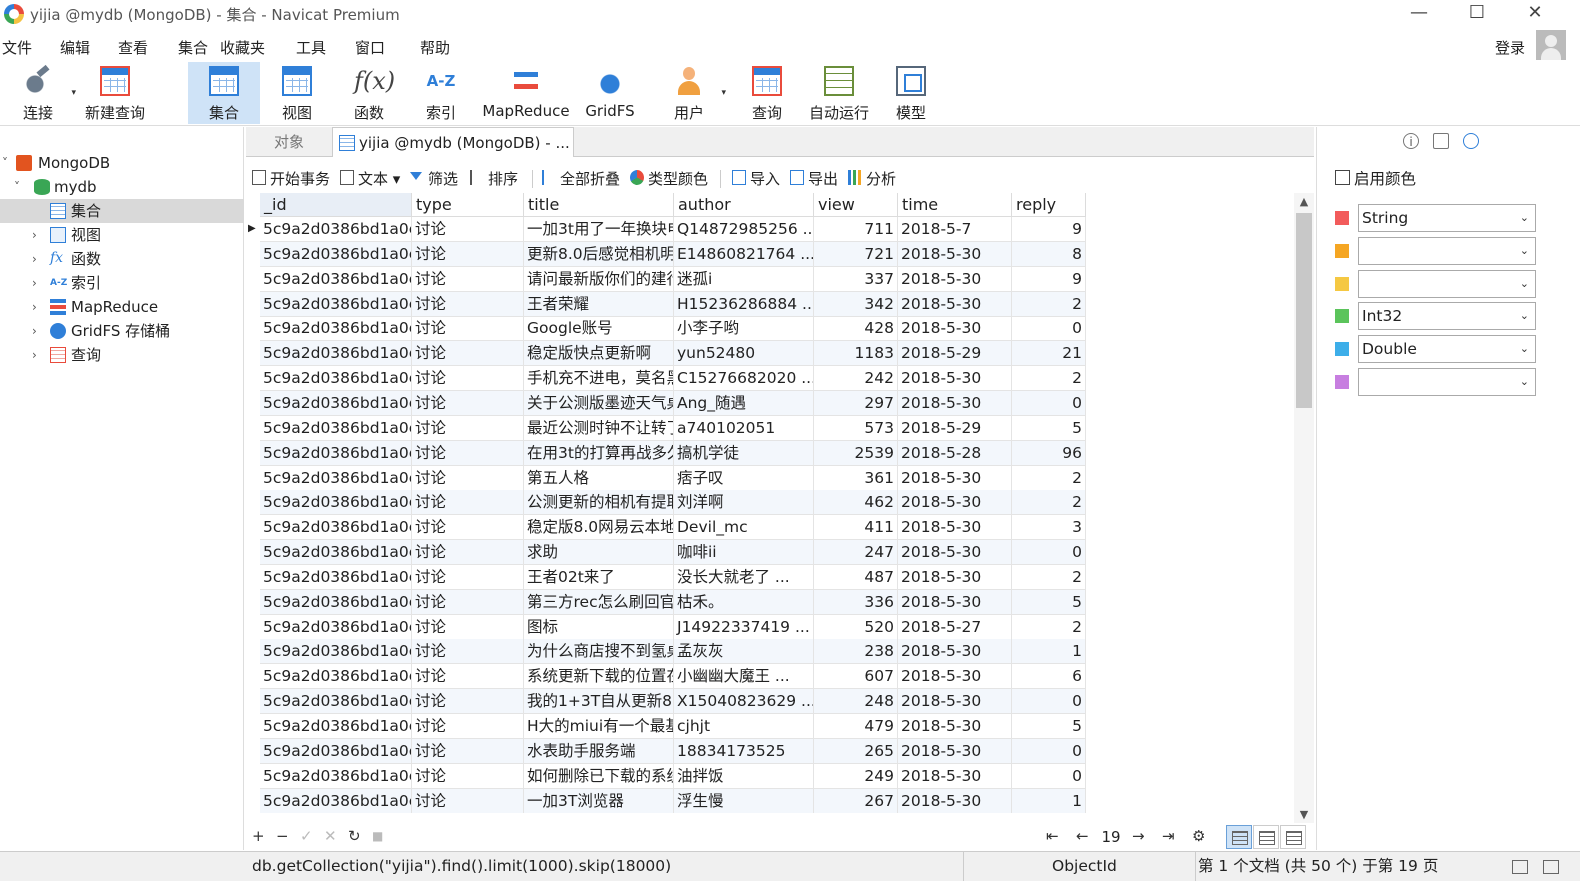 The width and height of the screenshot is (1580, 890). I want to click on title-cell: 关于公测版墨迹天气桌, so click(599, 403).